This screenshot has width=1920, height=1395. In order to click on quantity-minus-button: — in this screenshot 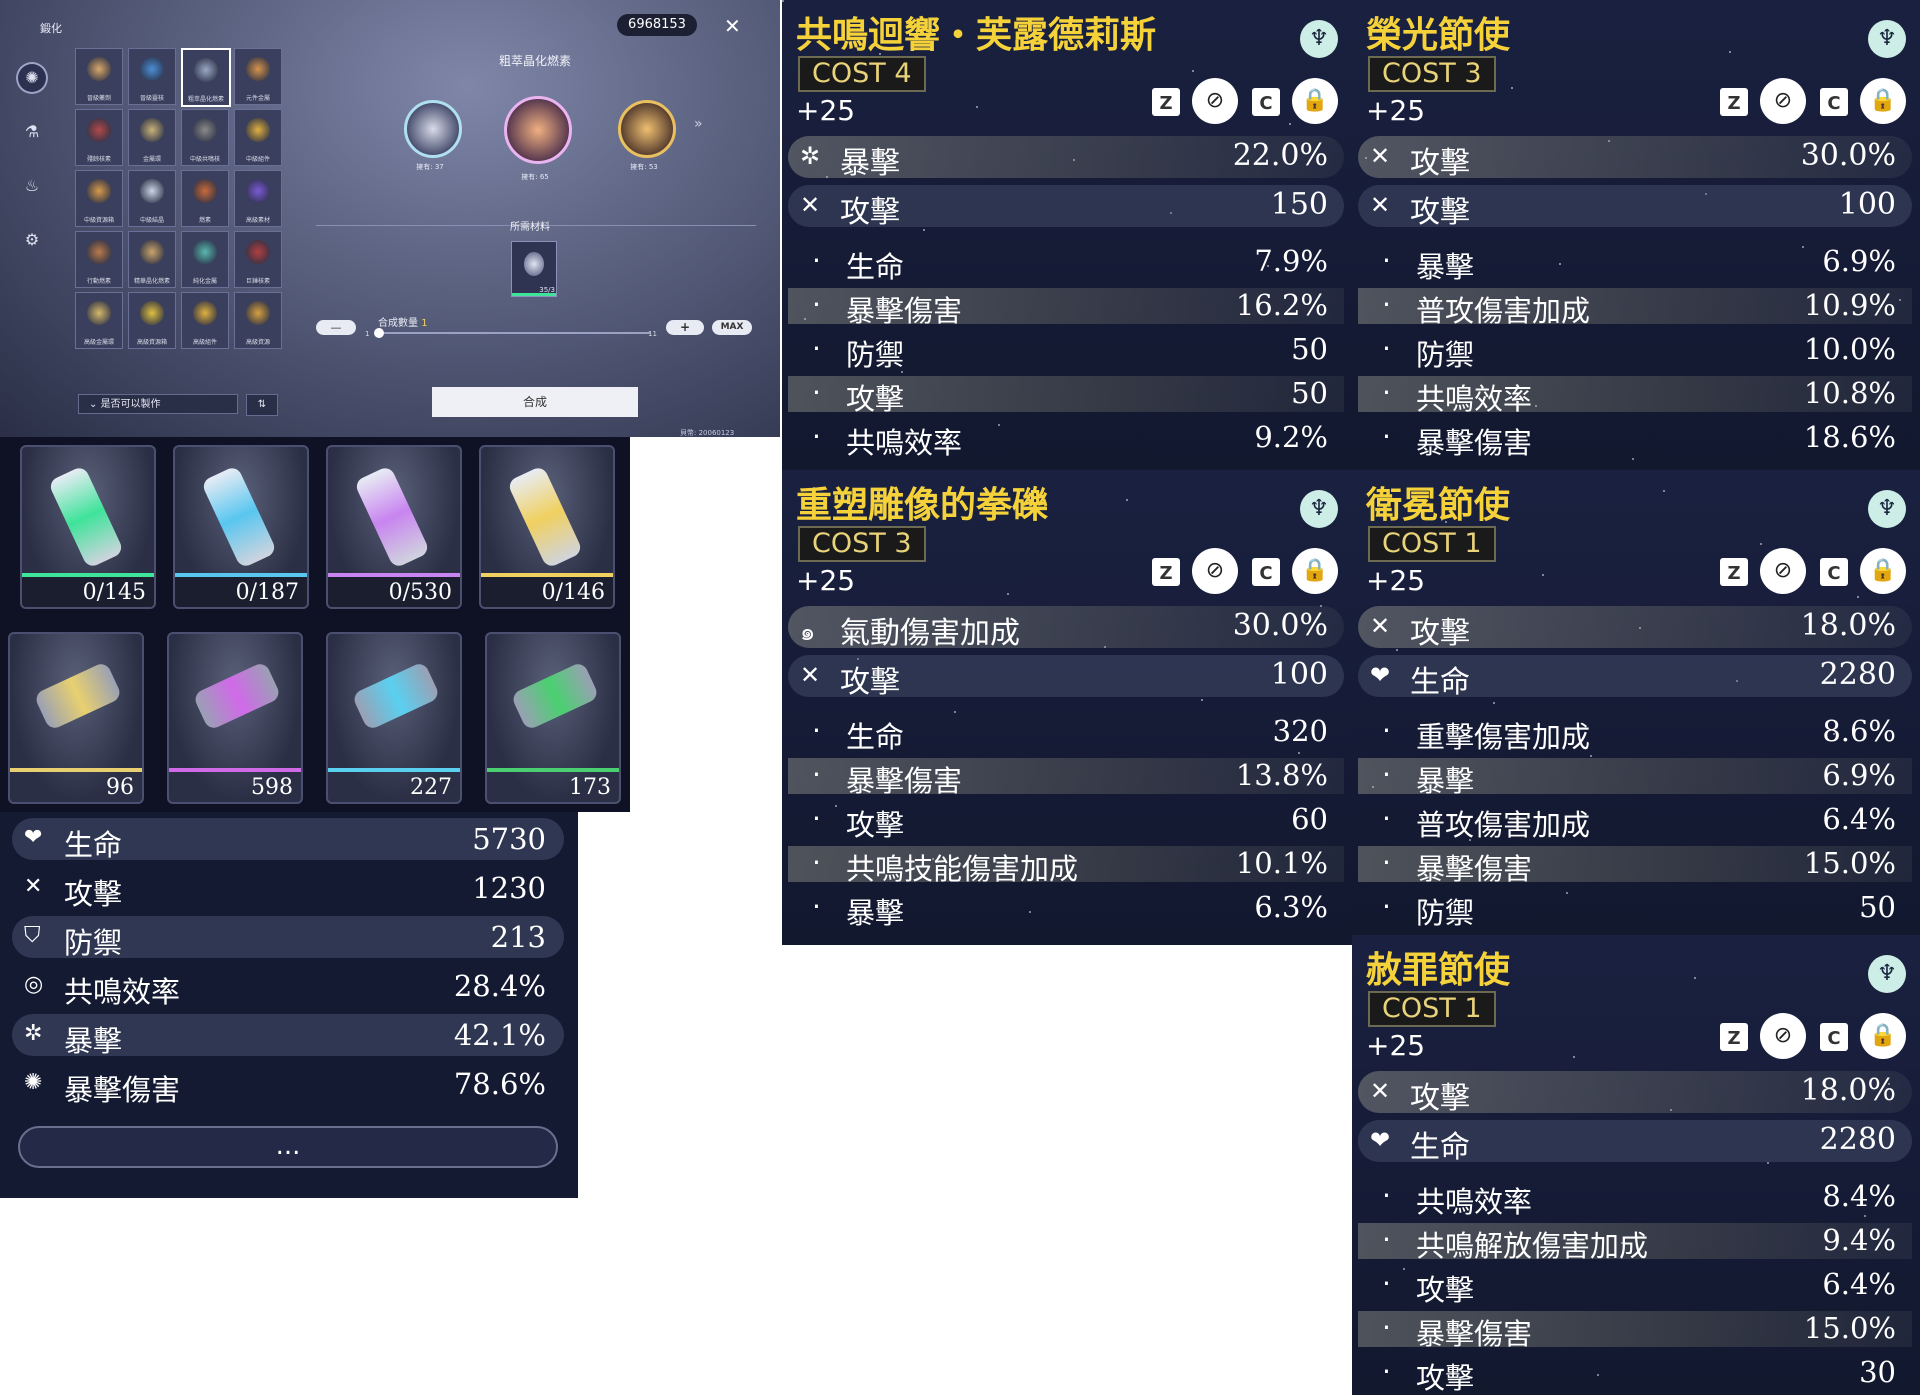, I will do `click(336, 327)`.